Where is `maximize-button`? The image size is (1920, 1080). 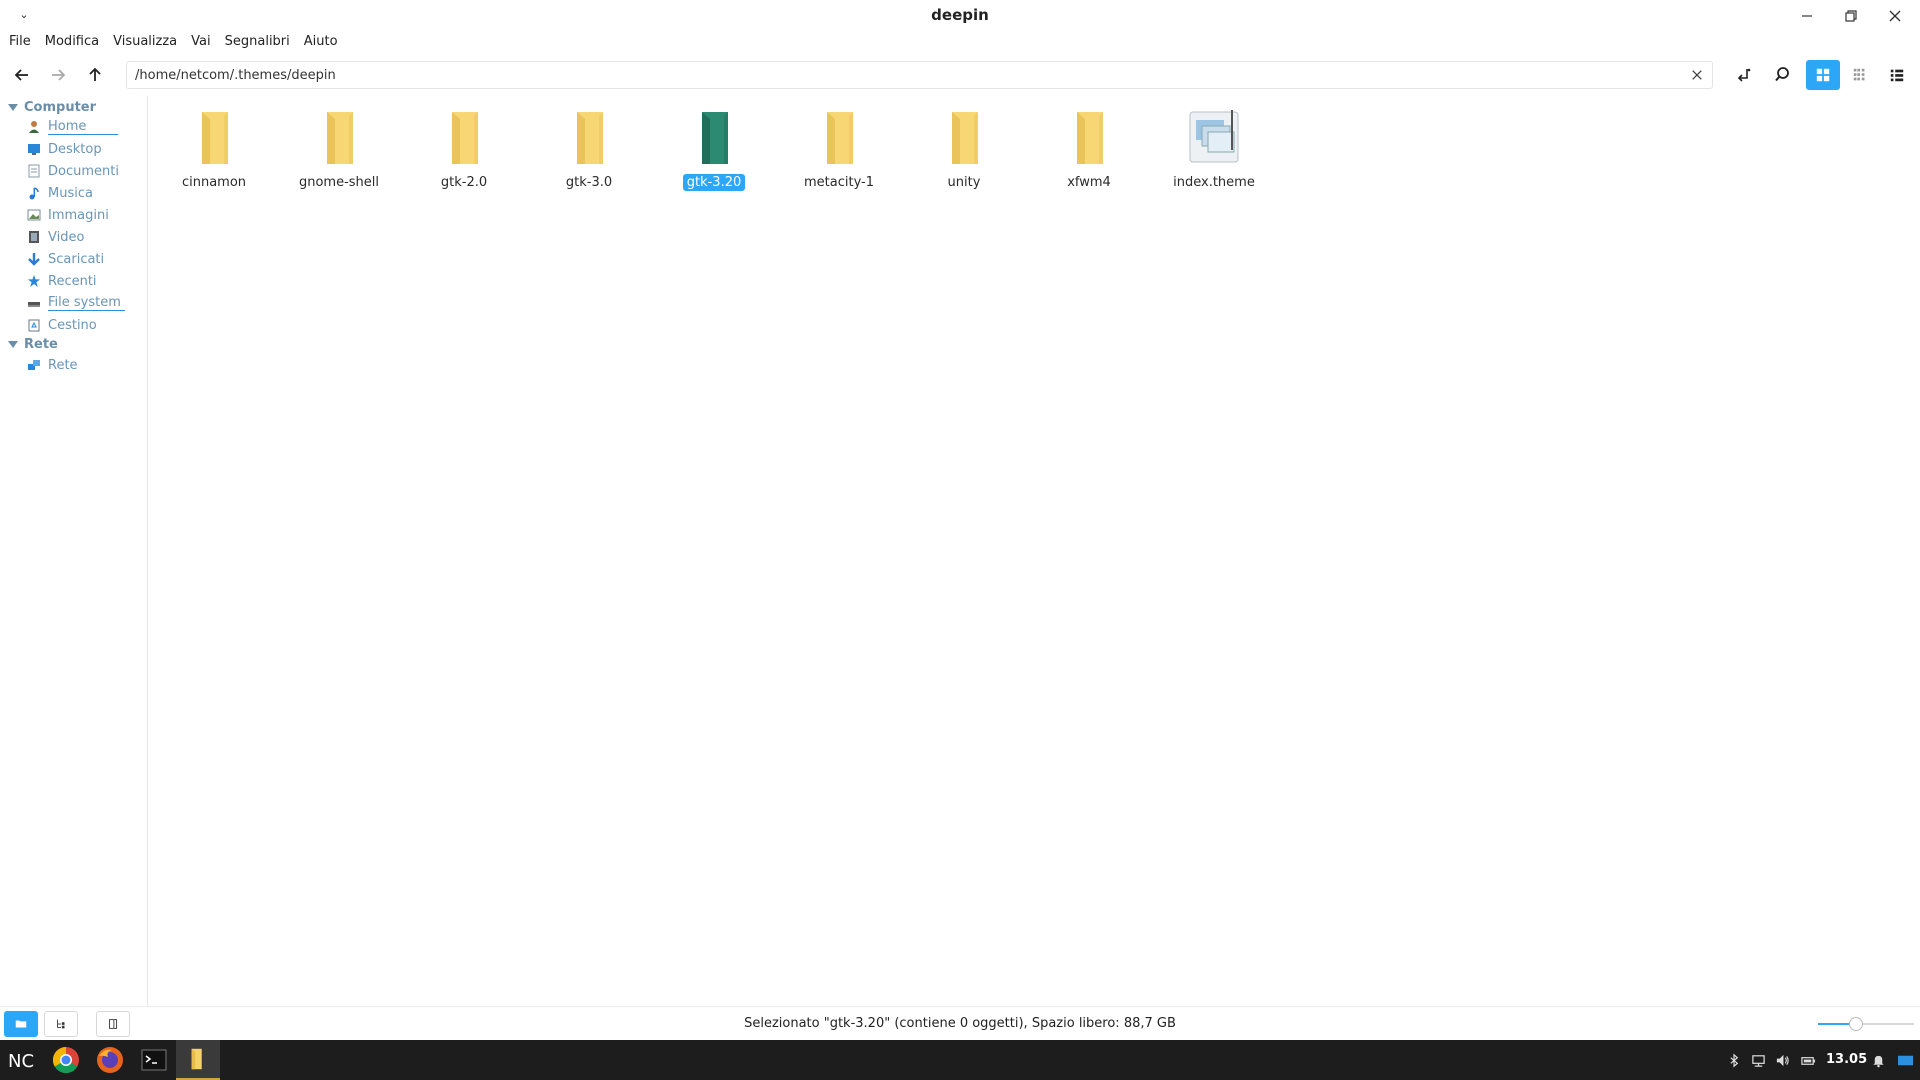
maximize-button is located at coordinates (1851, 16).